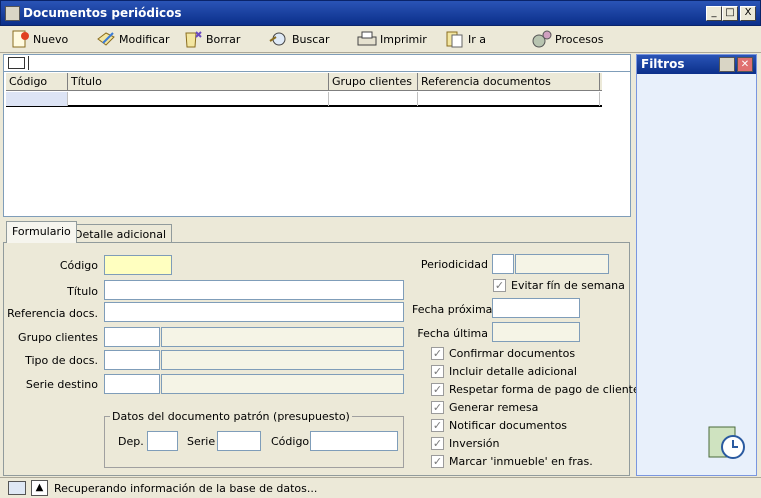 The image size is (761, 498). I want to click on cell-referencia, so click(509, 99).